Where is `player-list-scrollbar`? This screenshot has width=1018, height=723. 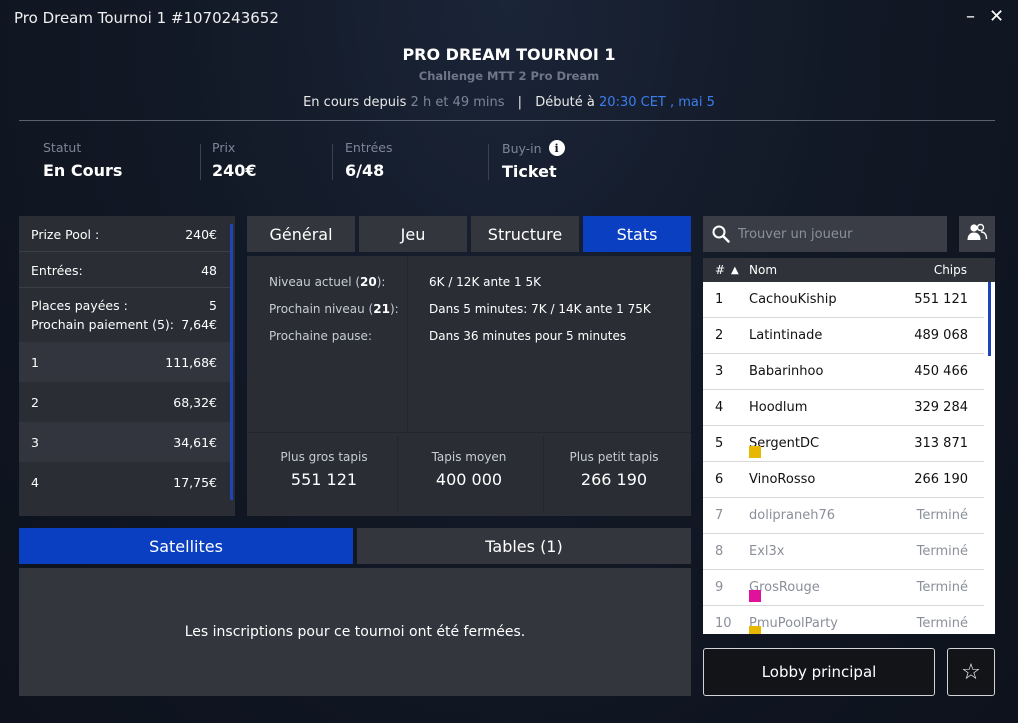
player-list-scrollbar is located at coordinates (989, 319).